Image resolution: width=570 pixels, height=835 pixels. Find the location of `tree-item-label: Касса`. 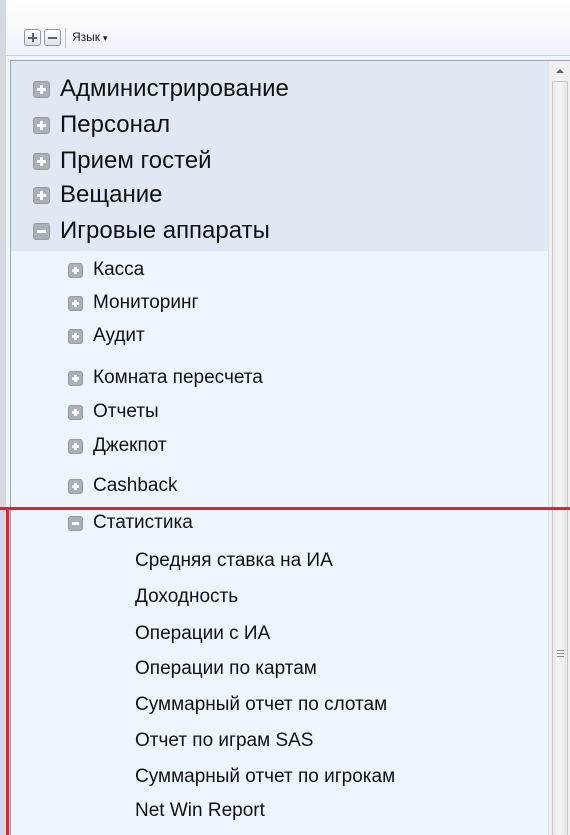

tree-item-label: Касса is located at coordinates (119, 269).